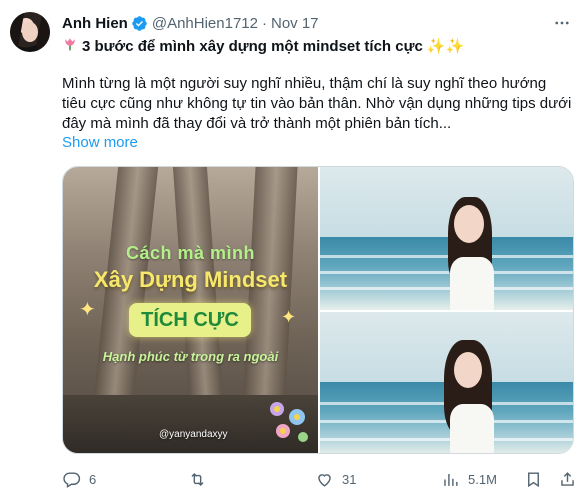 The image size is (585, 501). Describe the element at coordinates (190, 253) in the screenshot. I see `image-caption-line1: Cách mà mình` at that location.